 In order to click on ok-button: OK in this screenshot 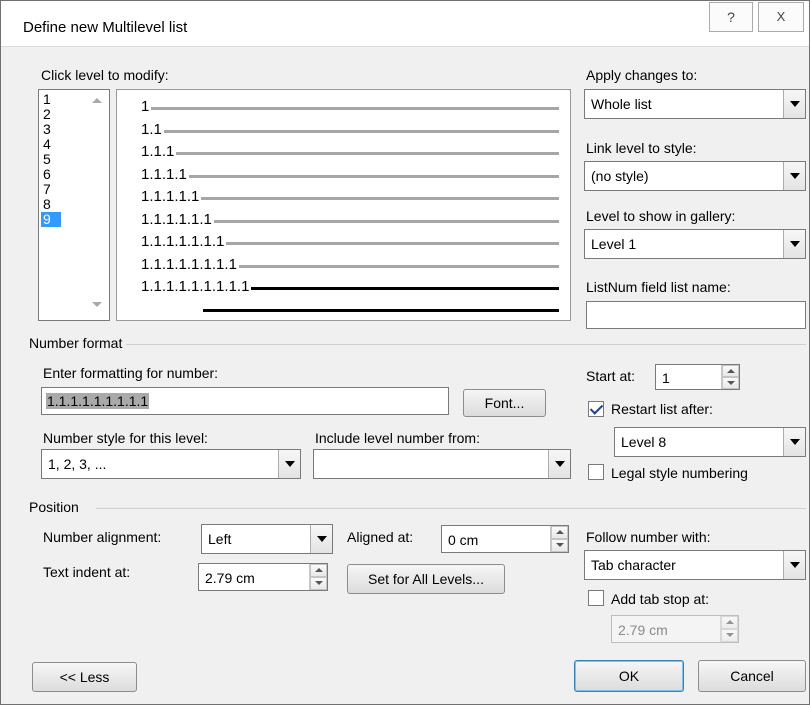, I will do `click(629, 676)`.